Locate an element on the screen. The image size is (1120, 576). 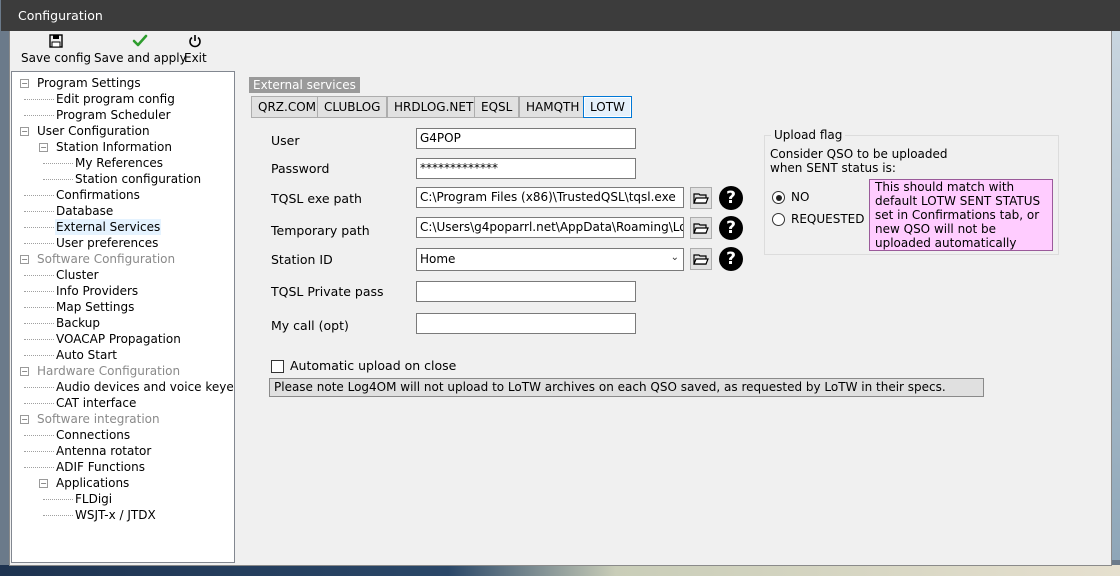
auto-upload-checkbox is located at coordinates (277, 366).